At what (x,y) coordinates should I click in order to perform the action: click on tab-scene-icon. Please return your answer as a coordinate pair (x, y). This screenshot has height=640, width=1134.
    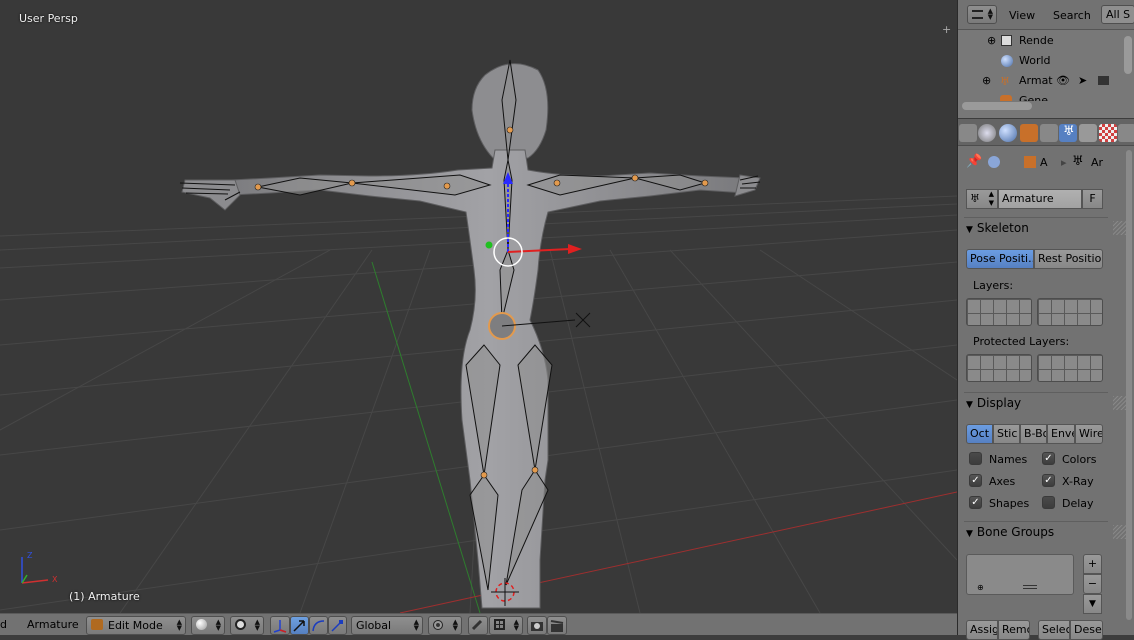
    Looking at the image, I should click on (987, 133).